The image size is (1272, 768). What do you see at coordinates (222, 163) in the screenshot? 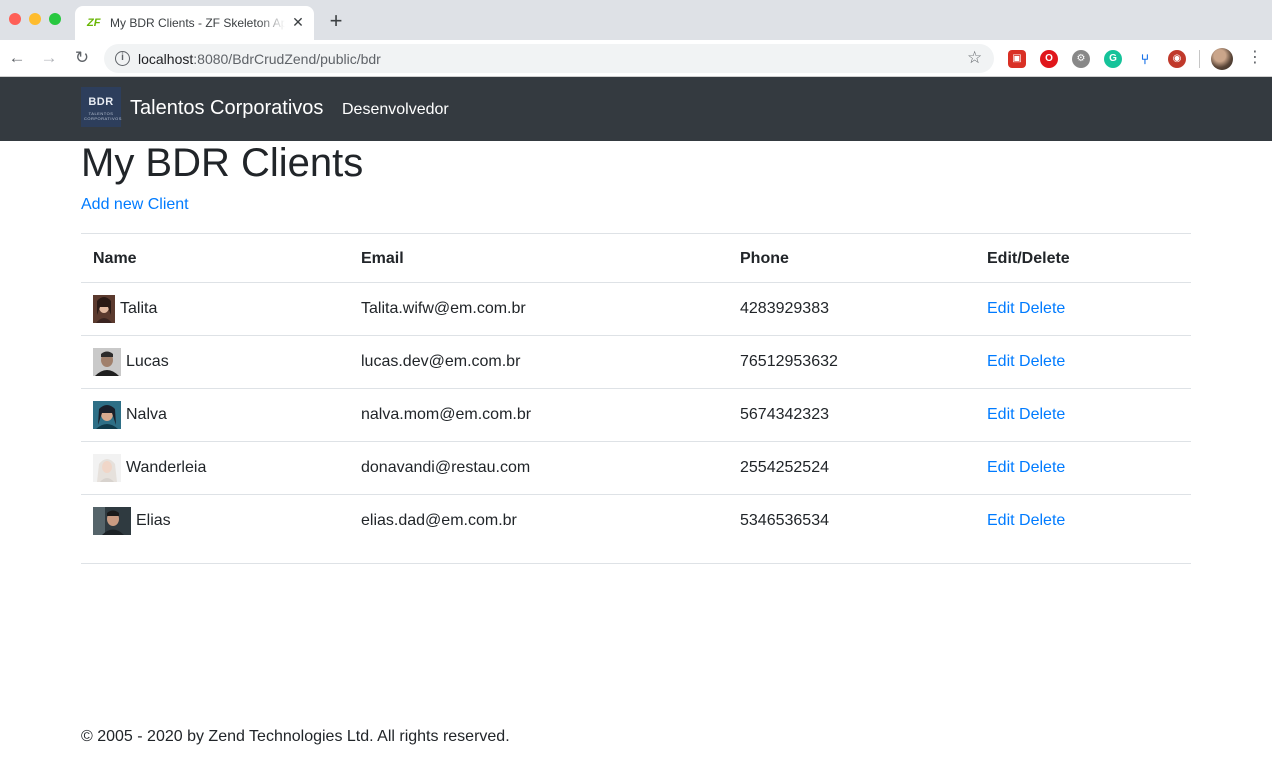
I see `page-title: My BDR Clients` at bounding box center [222, 163].